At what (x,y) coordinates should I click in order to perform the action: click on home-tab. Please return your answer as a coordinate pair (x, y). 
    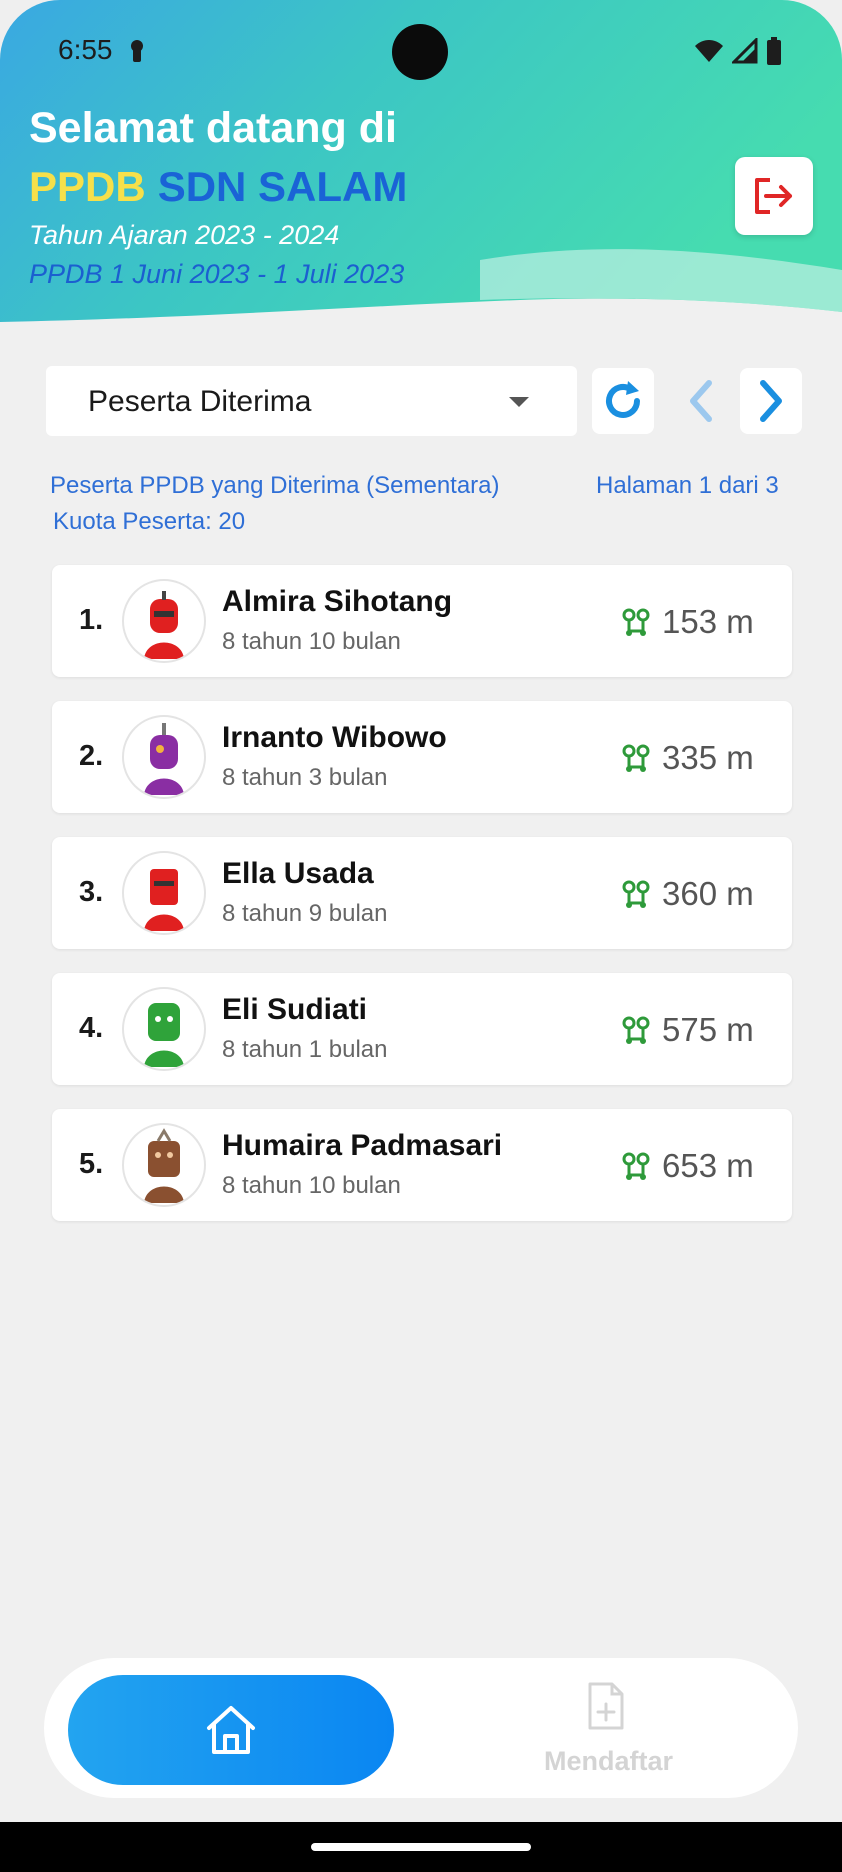
    Looking at the image, I should click on (231, 1730).